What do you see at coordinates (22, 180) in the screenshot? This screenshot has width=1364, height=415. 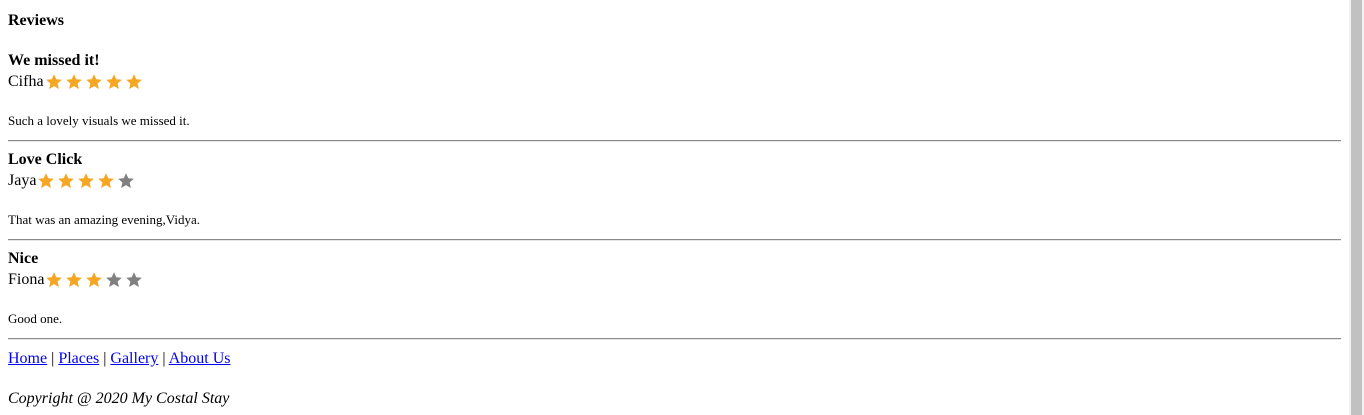 I see `review-author: Jaya` at bounding box center [22, 180].